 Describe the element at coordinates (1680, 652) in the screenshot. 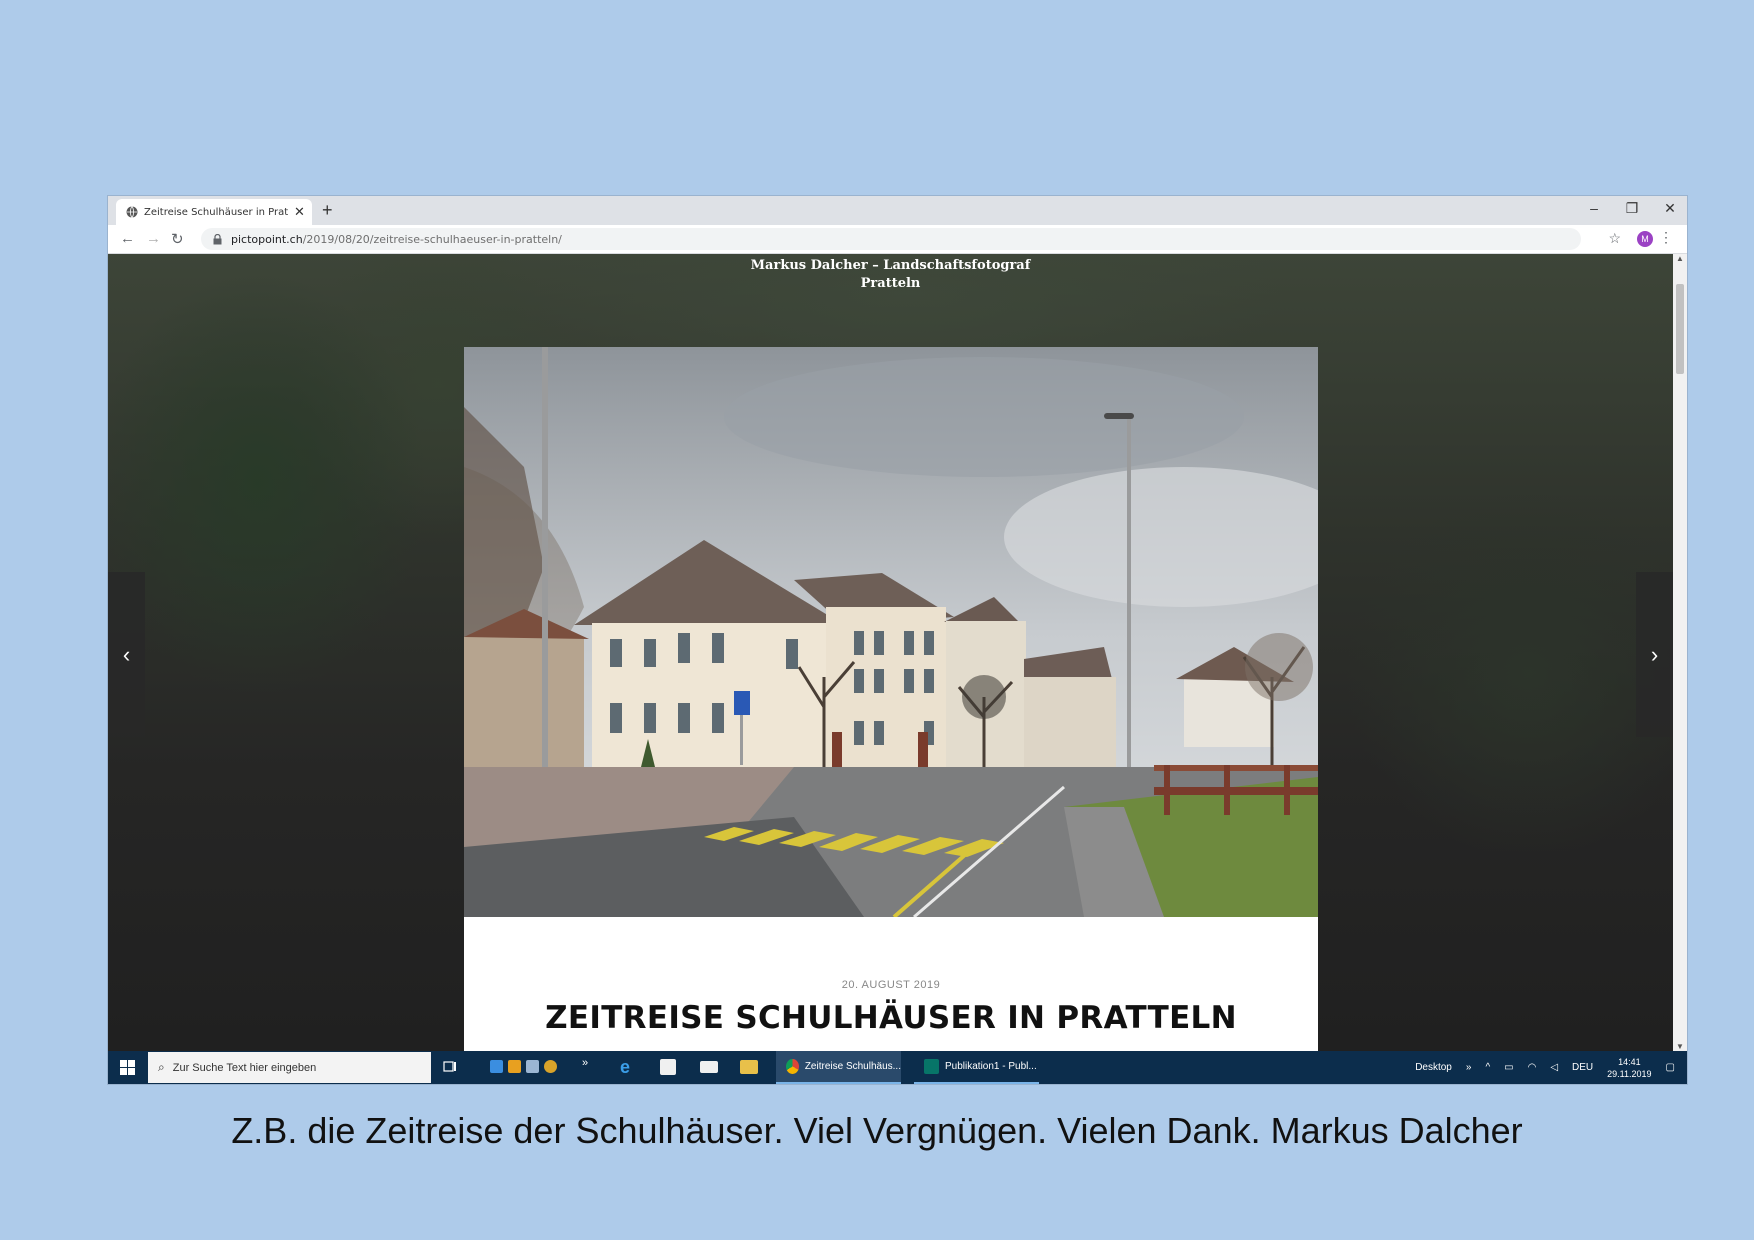

I see `page-scrollbar: ▲ ▼` at that location.